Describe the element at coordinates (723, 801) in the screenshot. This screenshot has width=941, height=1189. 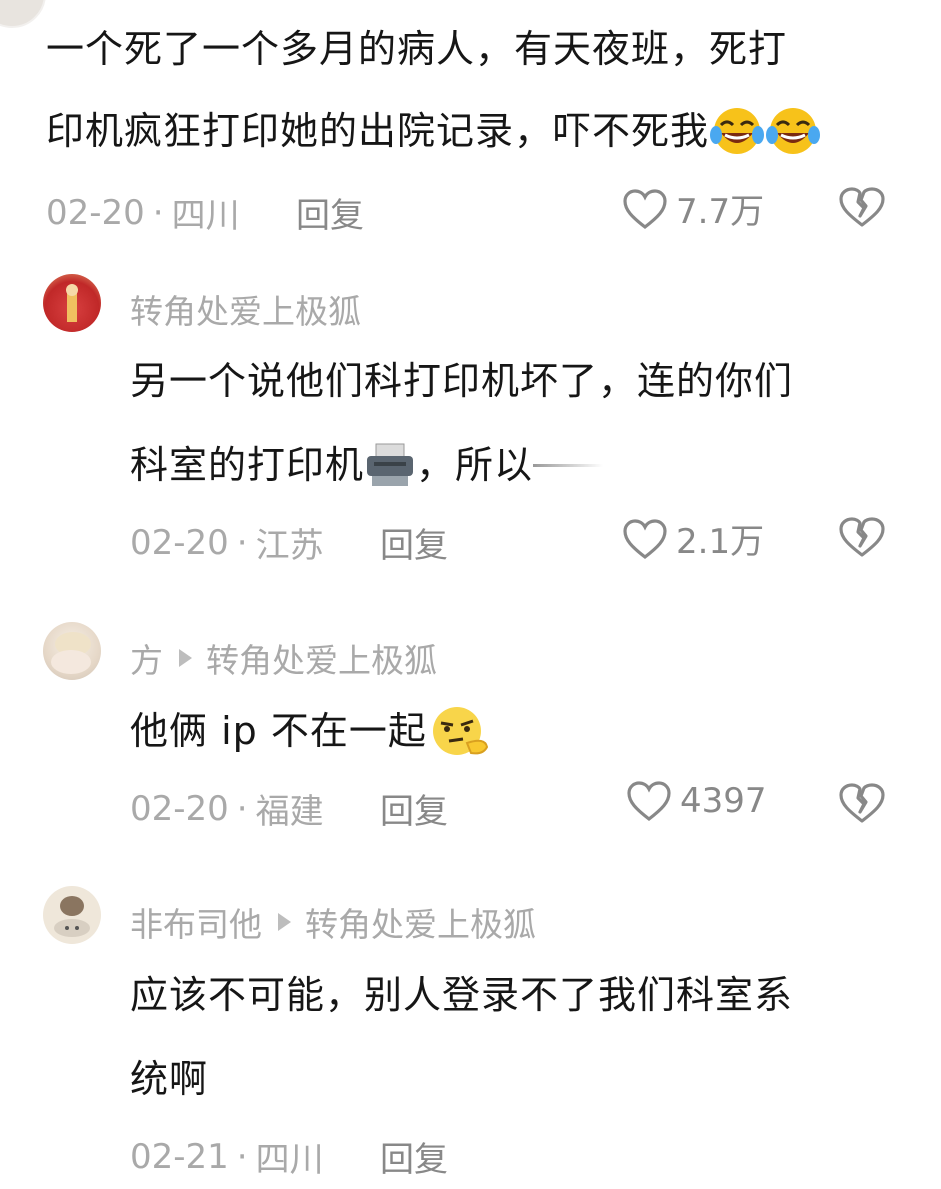
I see `like-count: 4397` at that location.